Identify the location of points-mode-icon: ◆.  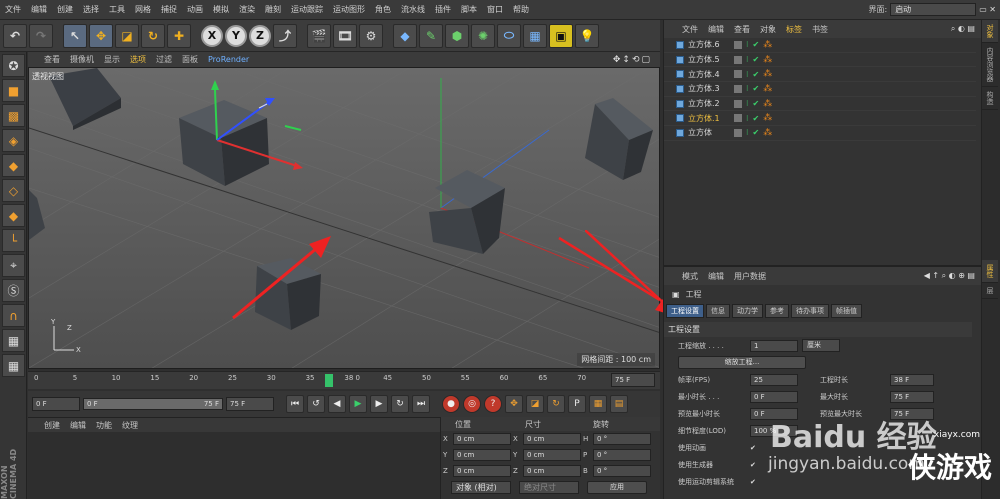
(13, 165).